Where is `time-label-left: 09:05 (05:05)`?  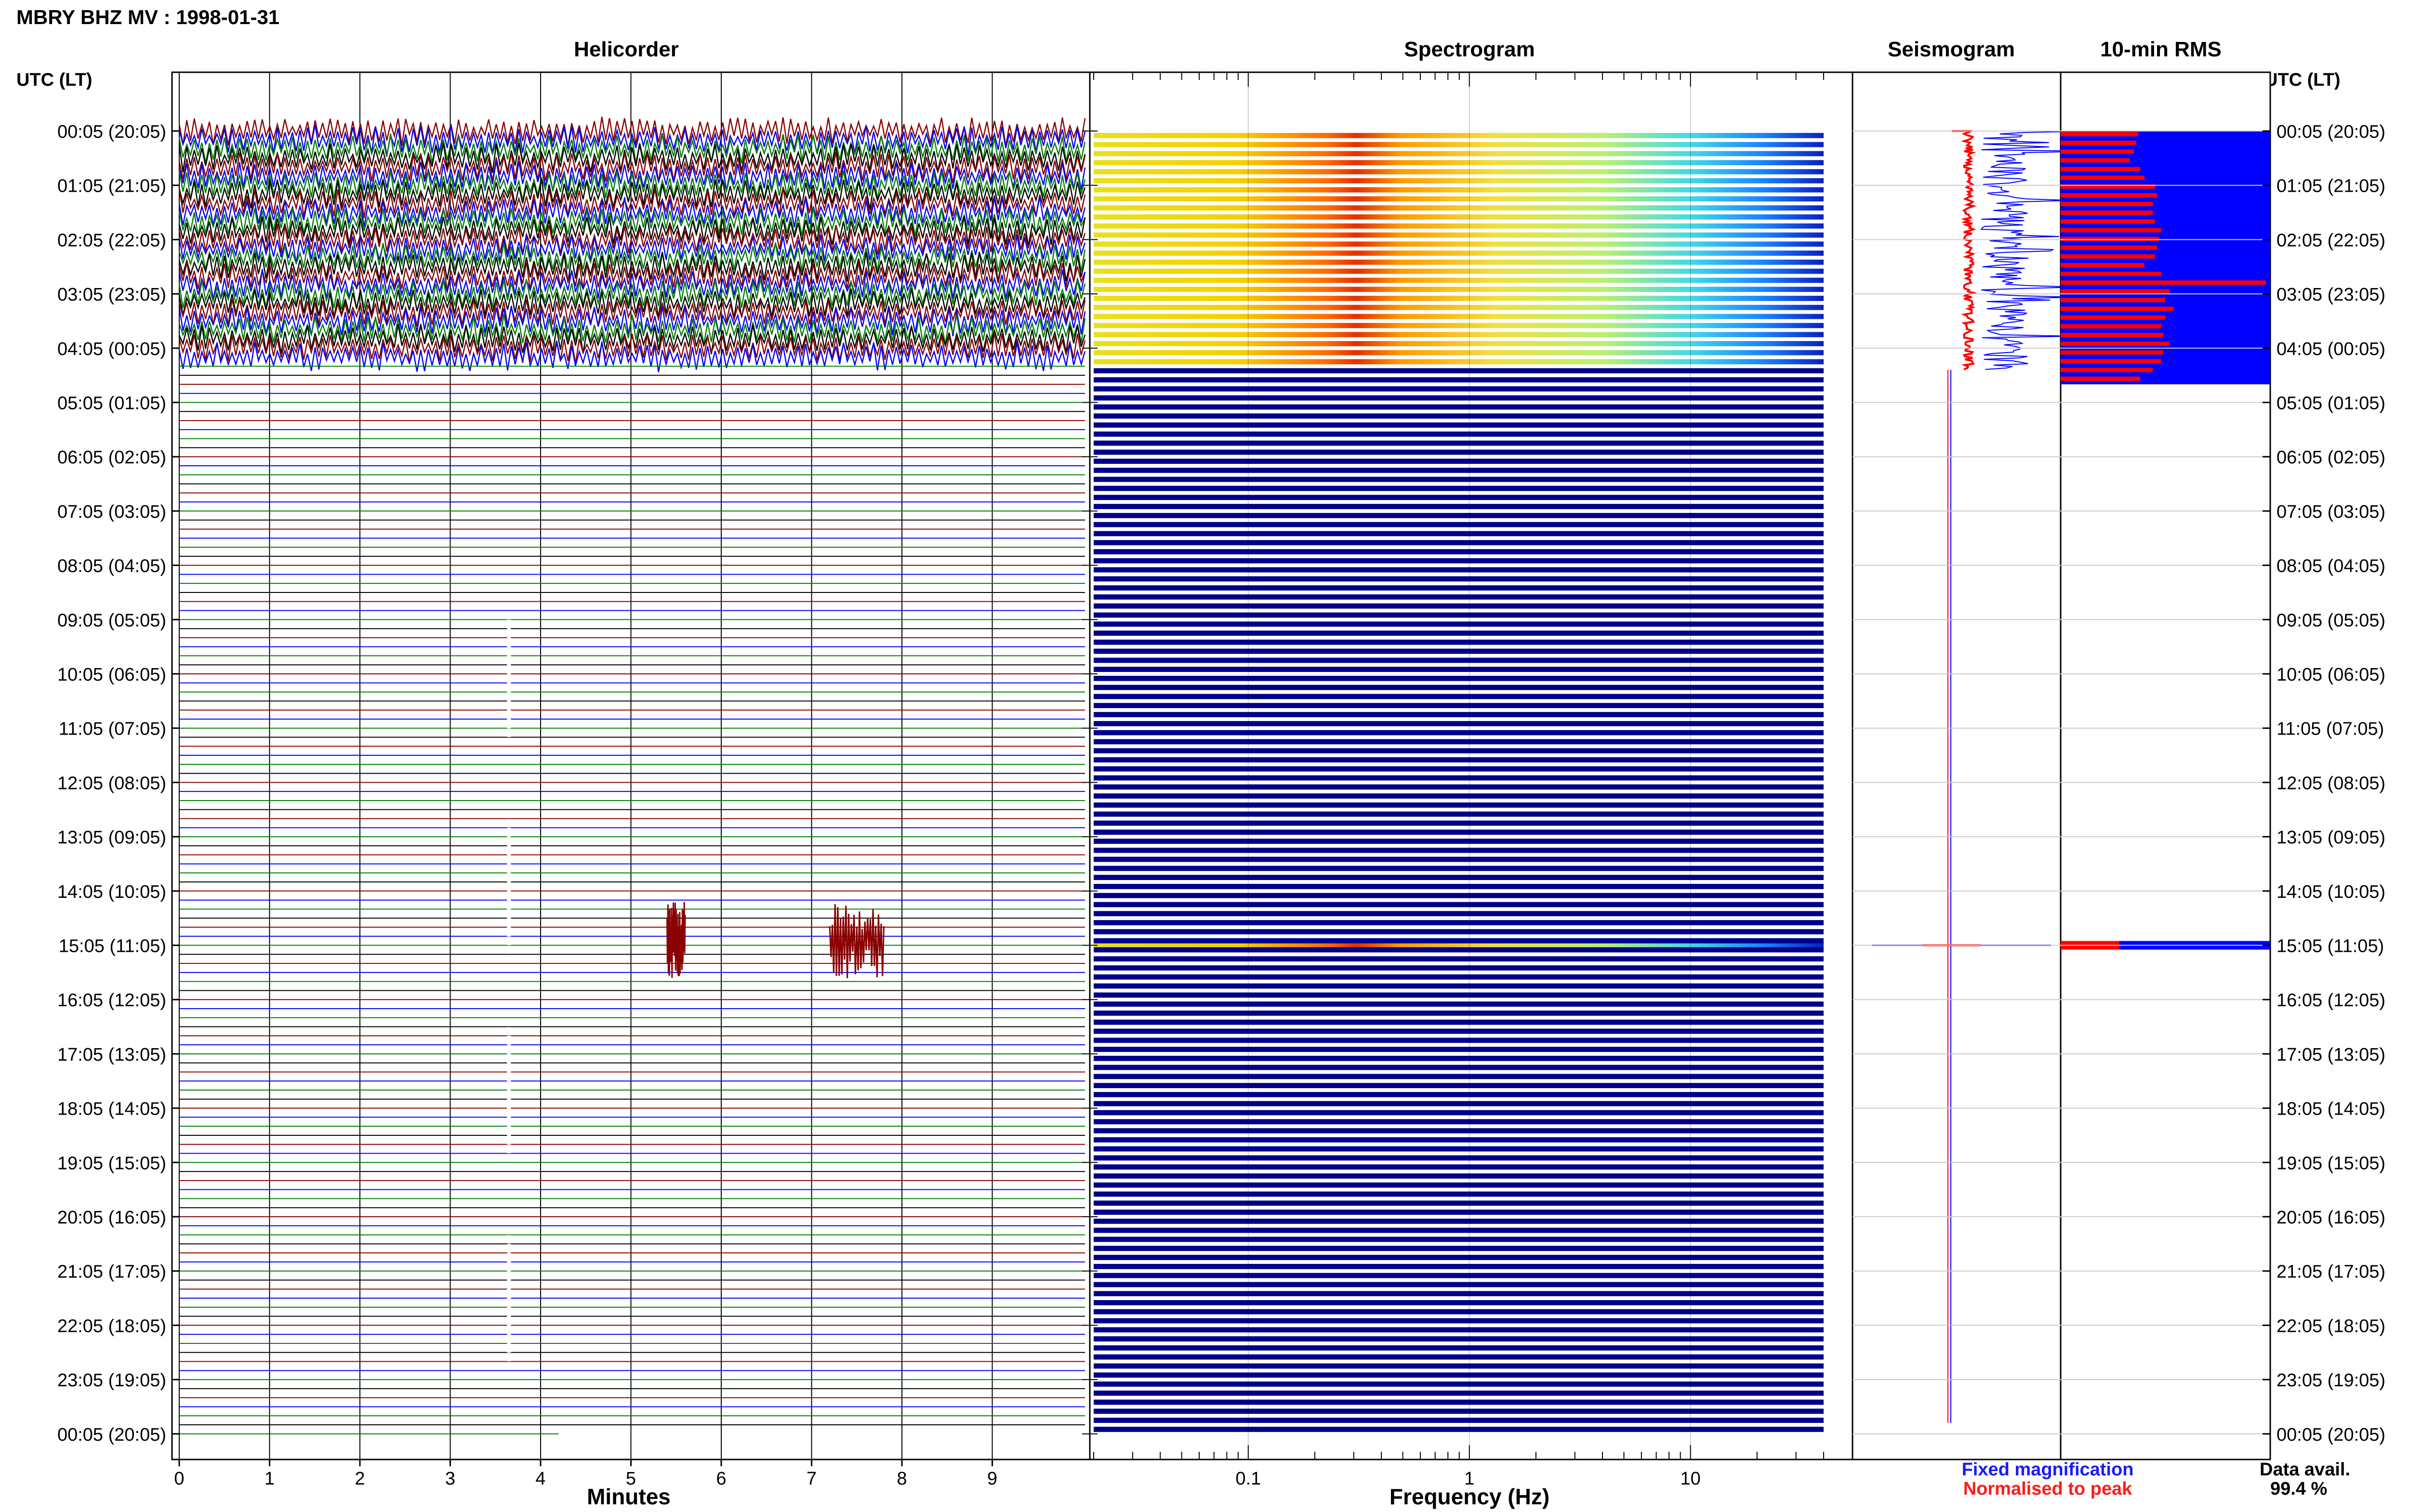 time-label-left: 09:05 (05:05) is located at coordinates (111, 620).